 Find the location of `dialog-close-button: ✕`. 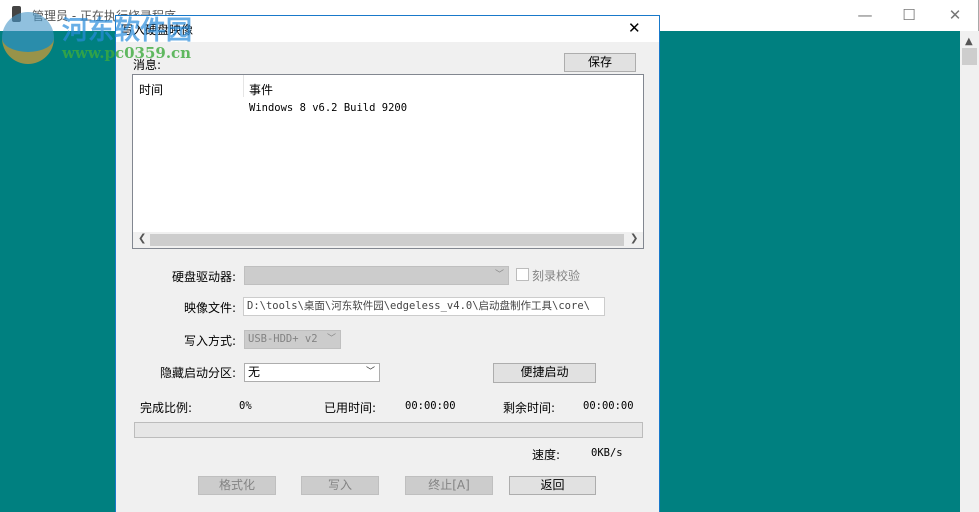

dialog-close-button: ✕ is located at coordinates (634, 28).